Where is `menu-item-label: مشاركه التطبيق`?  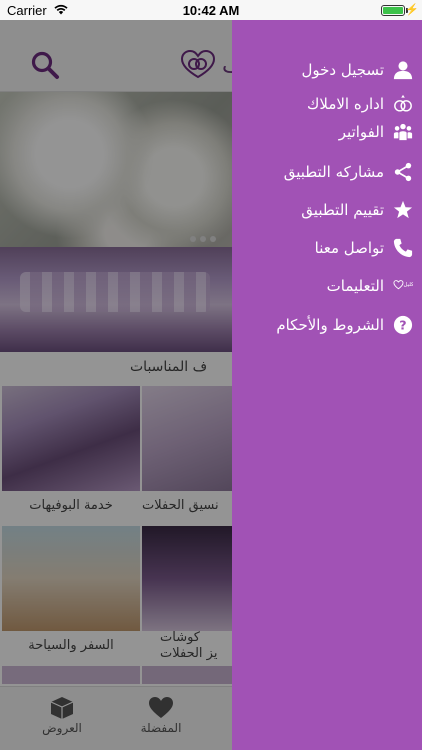 menu-item-label: مشاركه التطبيق is located at coordinates (333, 172).